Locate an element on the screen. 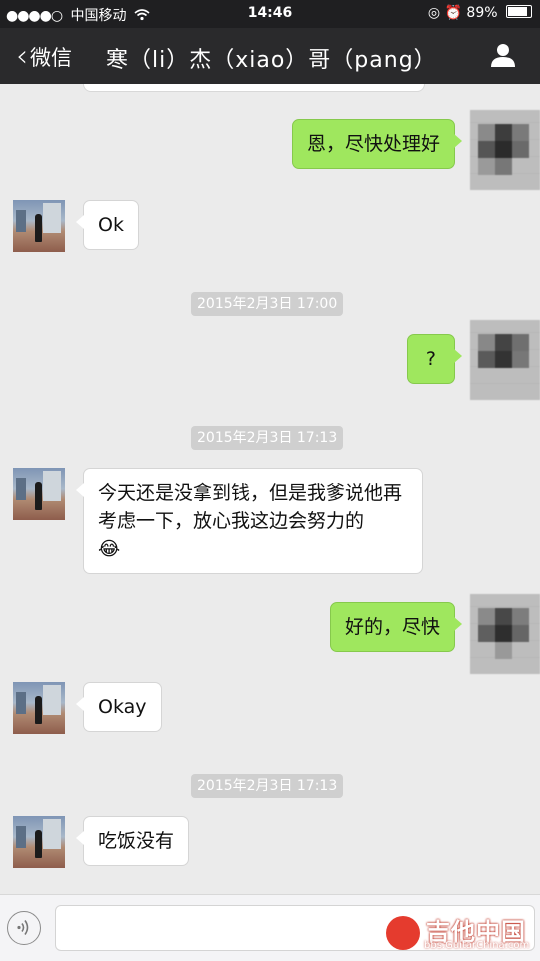  message-text: Okay is located at coordinates (122, 707).